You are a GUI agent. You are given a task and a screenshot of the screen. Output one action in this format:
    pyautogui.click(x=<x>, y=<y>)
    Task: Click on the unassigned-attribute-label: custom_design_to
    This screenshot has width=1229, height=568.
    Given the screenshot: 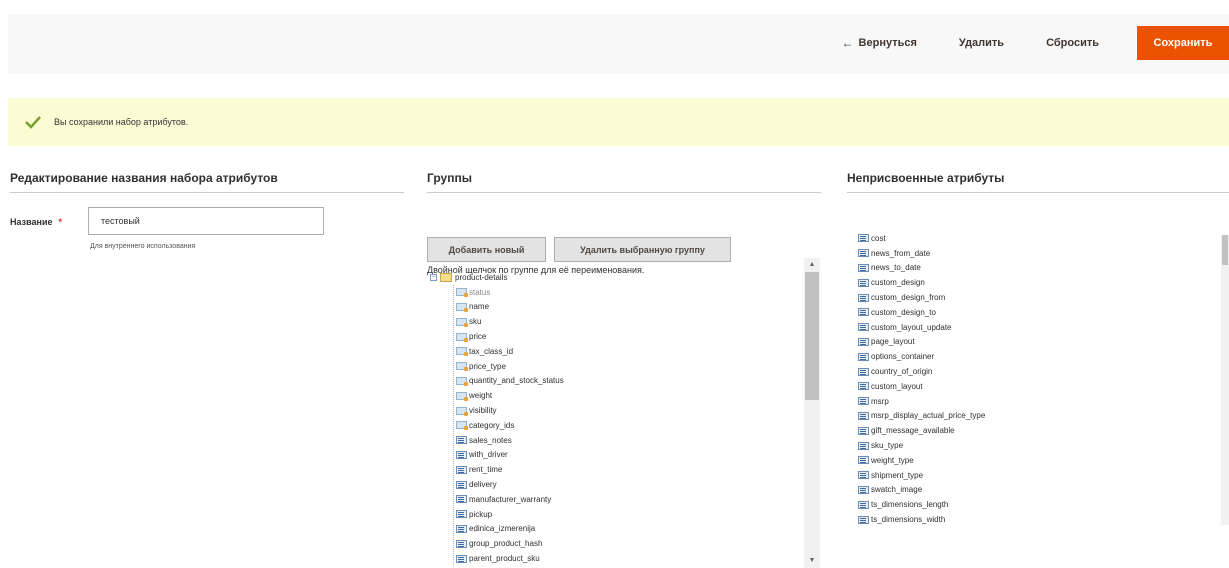 What is the action you would take?
    pyautogui.click(x=903, y=312)
    